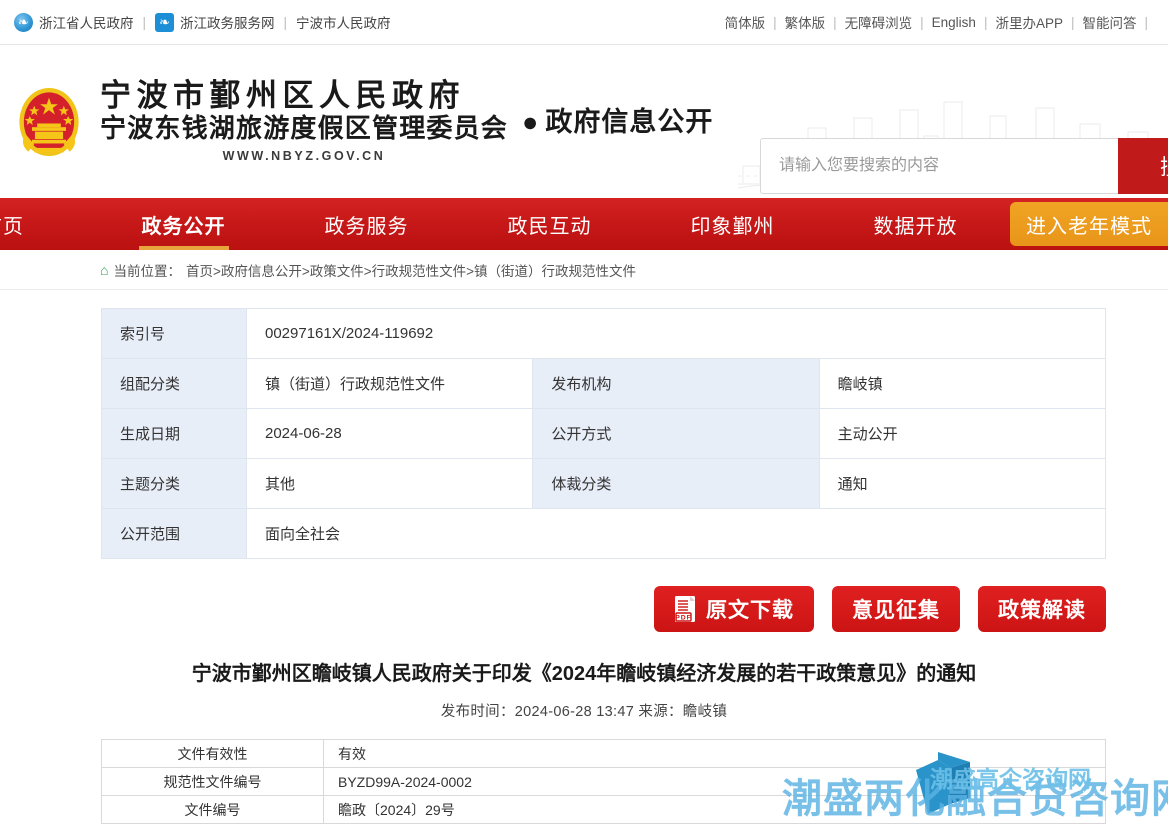 This screenshot has width=1168, height=824. Describe the element at coordinates (212, 809) in the screenshot. I see `file-label-file-number: 文件编号` at that location.